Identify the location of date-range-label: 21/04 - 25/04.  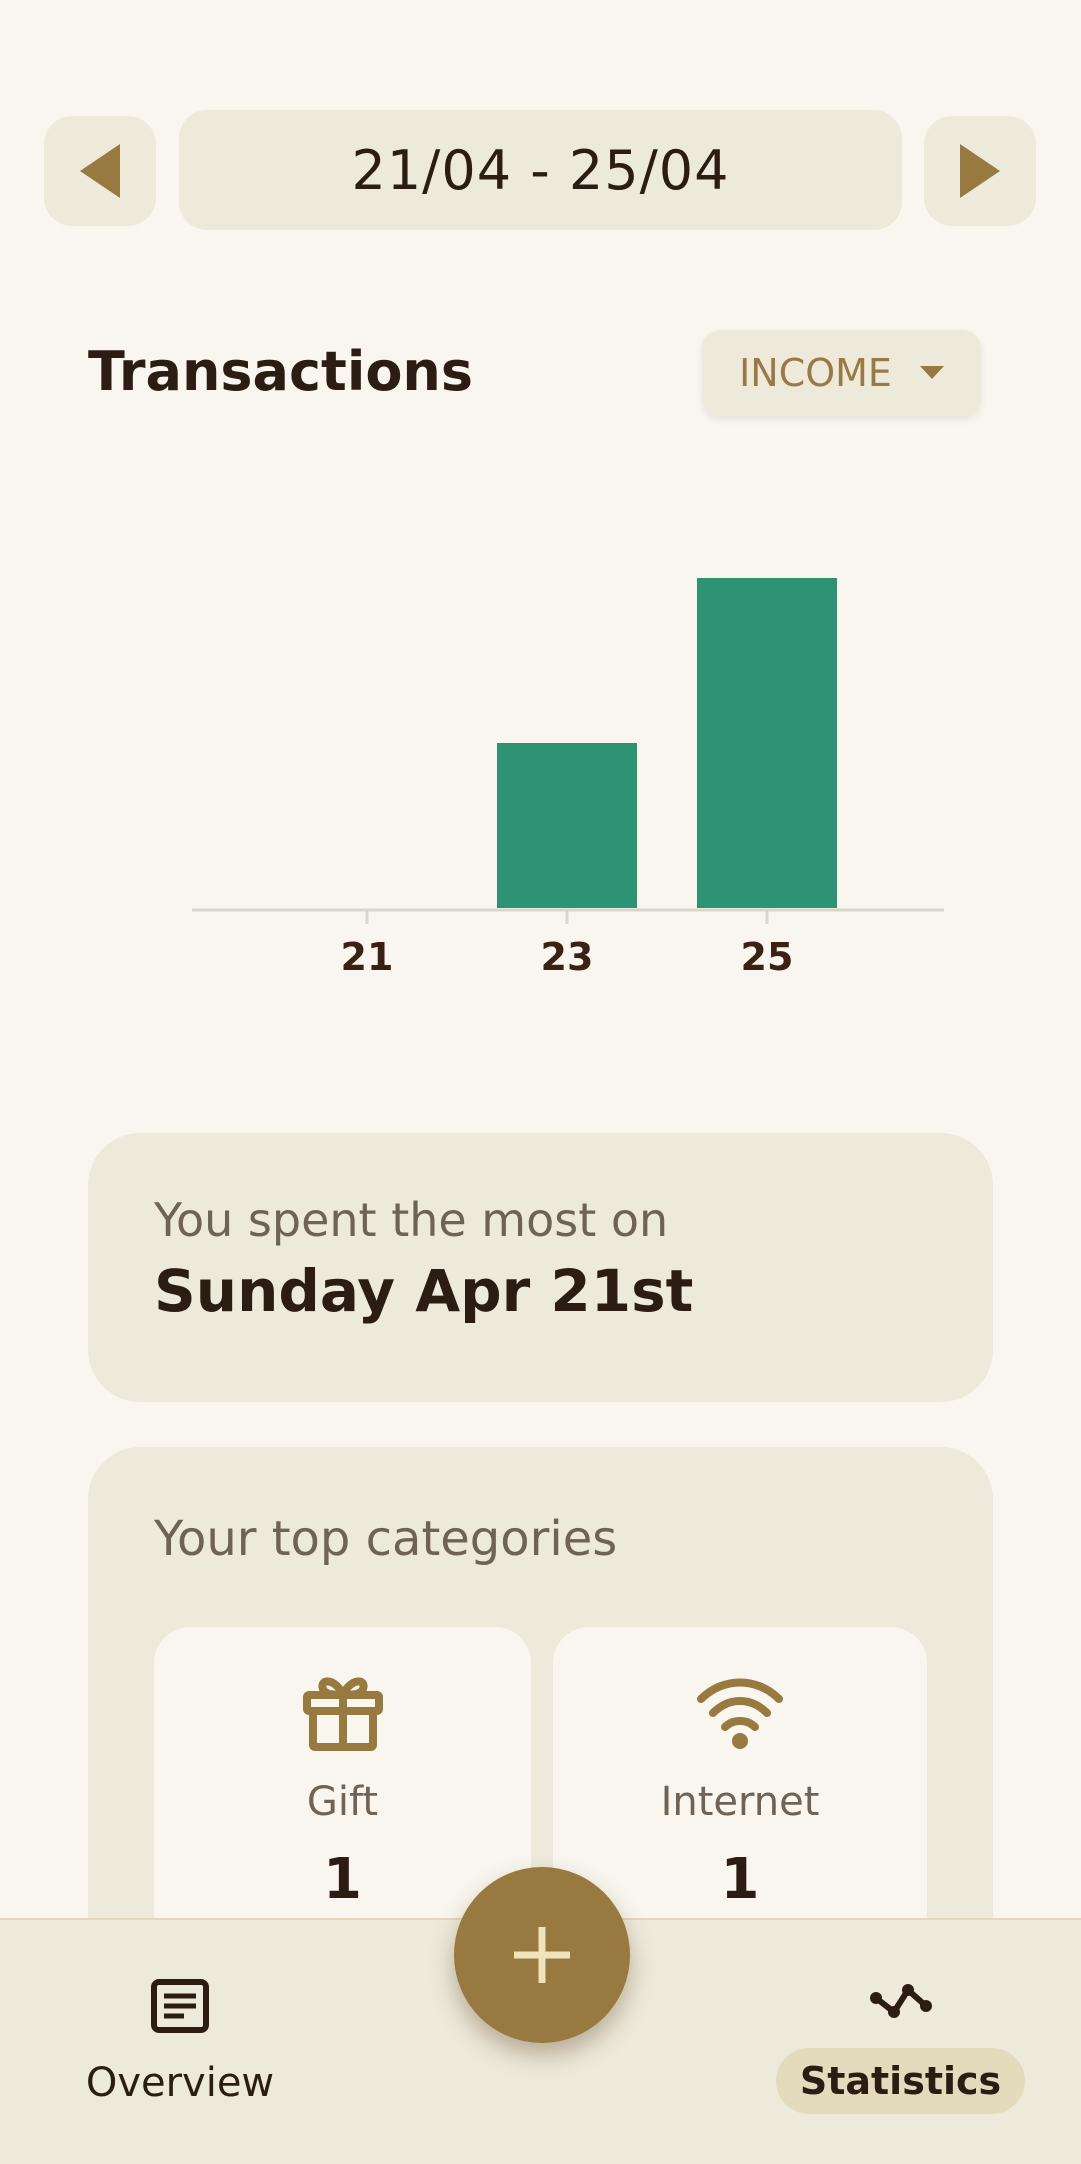
(540, 170).